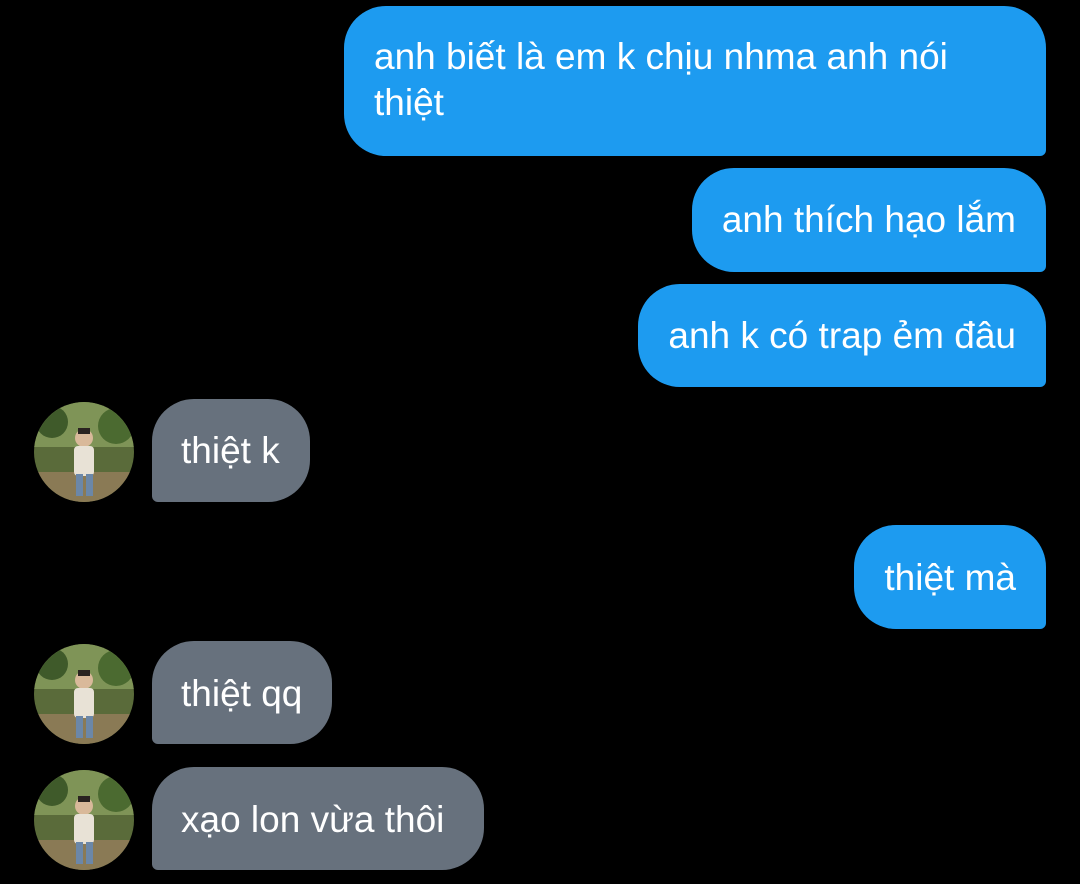  What do you see at coordinates (318, 818) in the screenshot?
I see `incoming-message-bubble: xạo lon vừa thôi` at bounding box center [318, 818].